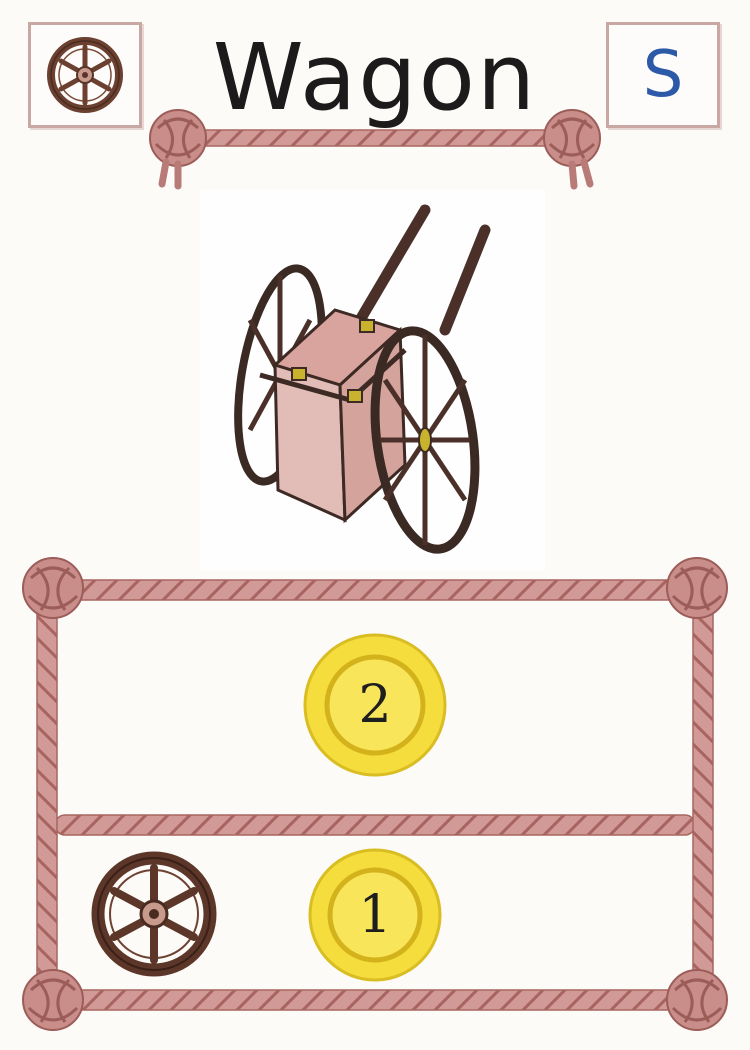 This screenshot has width=750, height=1050. I want to click on title-rope-divider, so click(375, 149).